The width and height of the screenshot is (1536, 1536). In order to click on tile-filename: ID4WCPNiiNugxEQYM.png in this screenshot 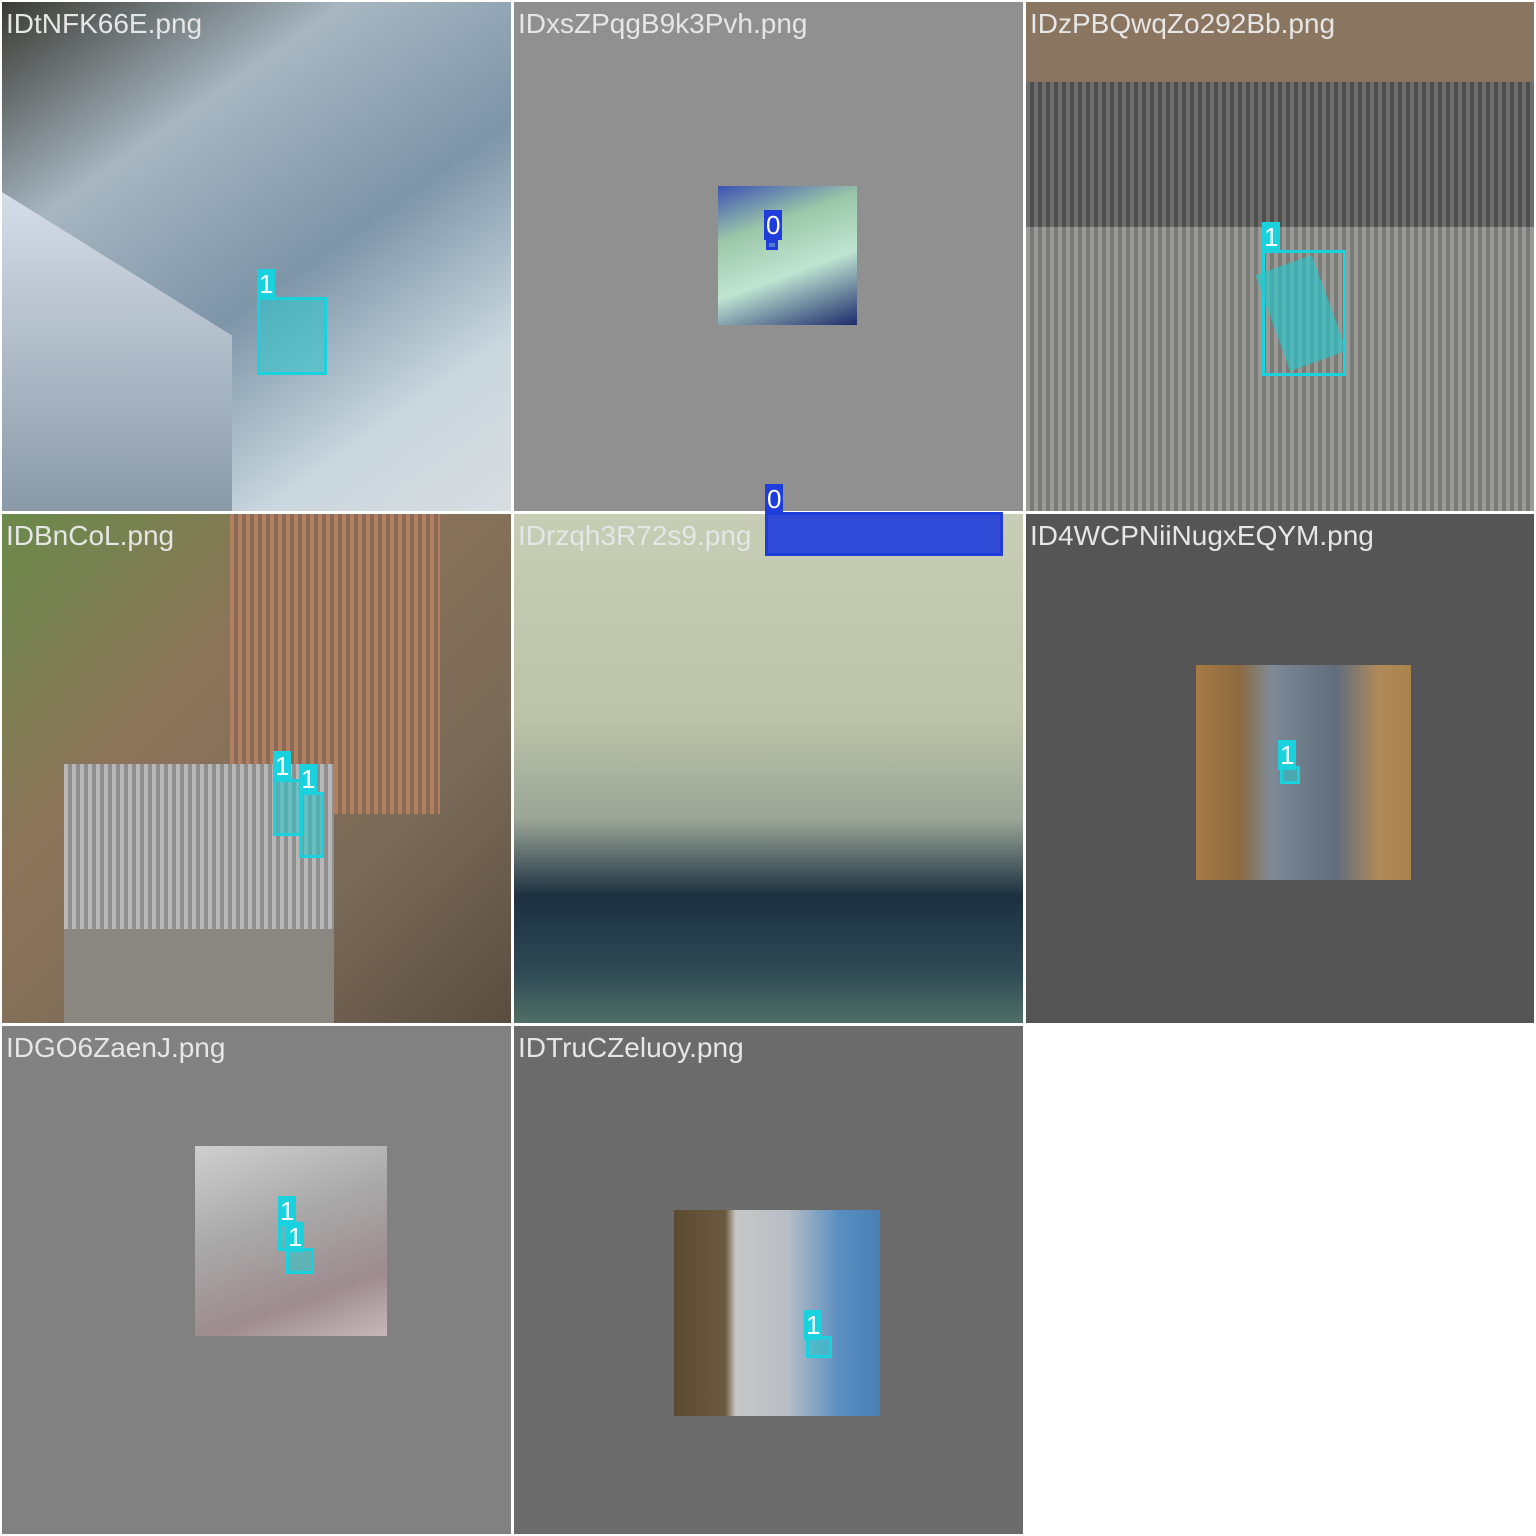, I will do `click(1202, 535)`.